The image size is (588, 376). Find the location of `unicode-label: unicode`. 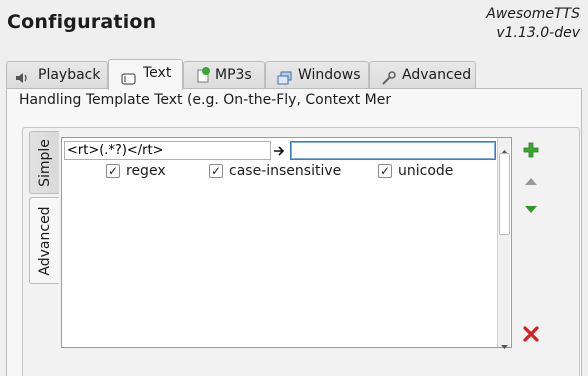

unicode-label: unicode is located at coordinates (426, 171).